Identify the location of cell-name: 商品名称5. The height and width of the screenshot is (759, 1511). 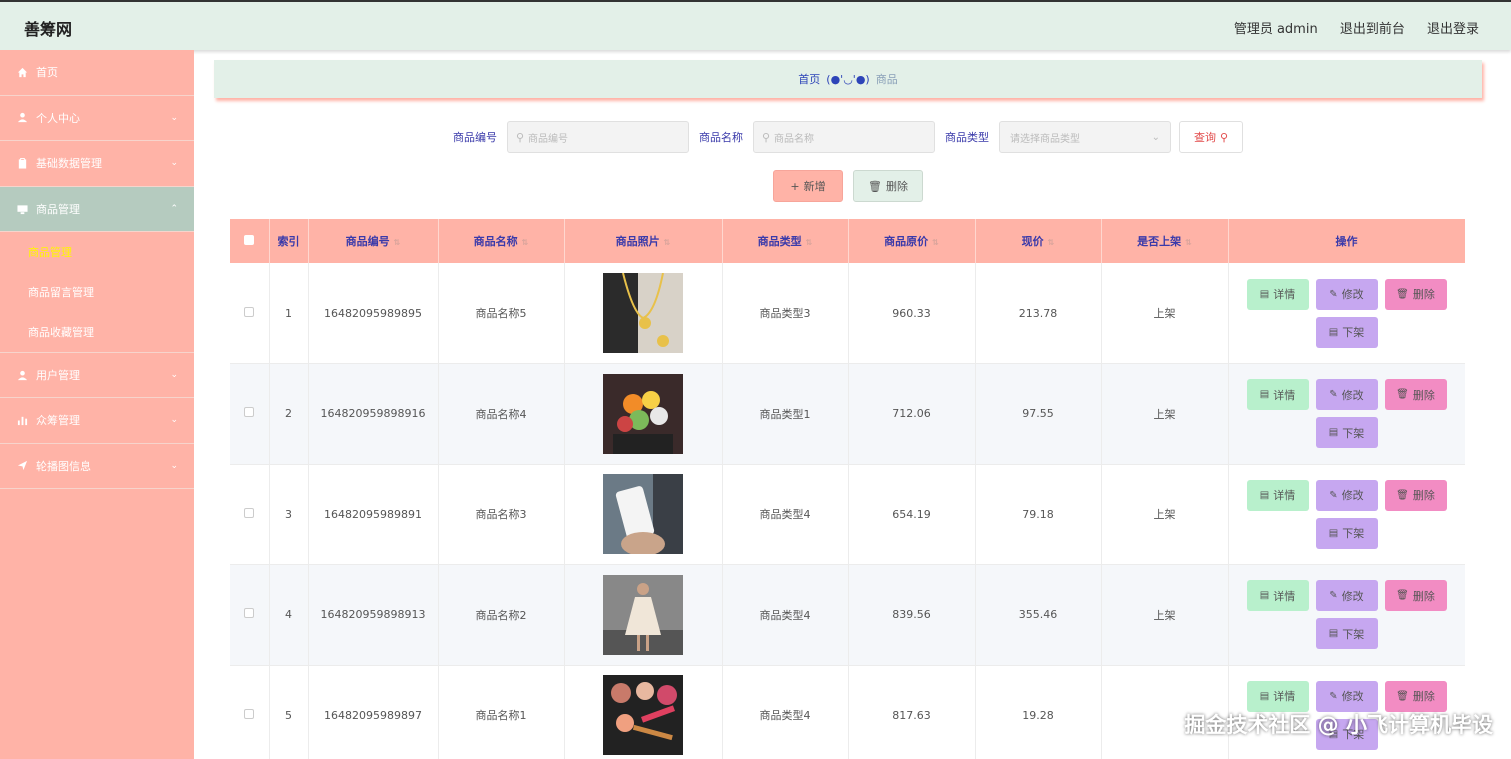
(501, 313).